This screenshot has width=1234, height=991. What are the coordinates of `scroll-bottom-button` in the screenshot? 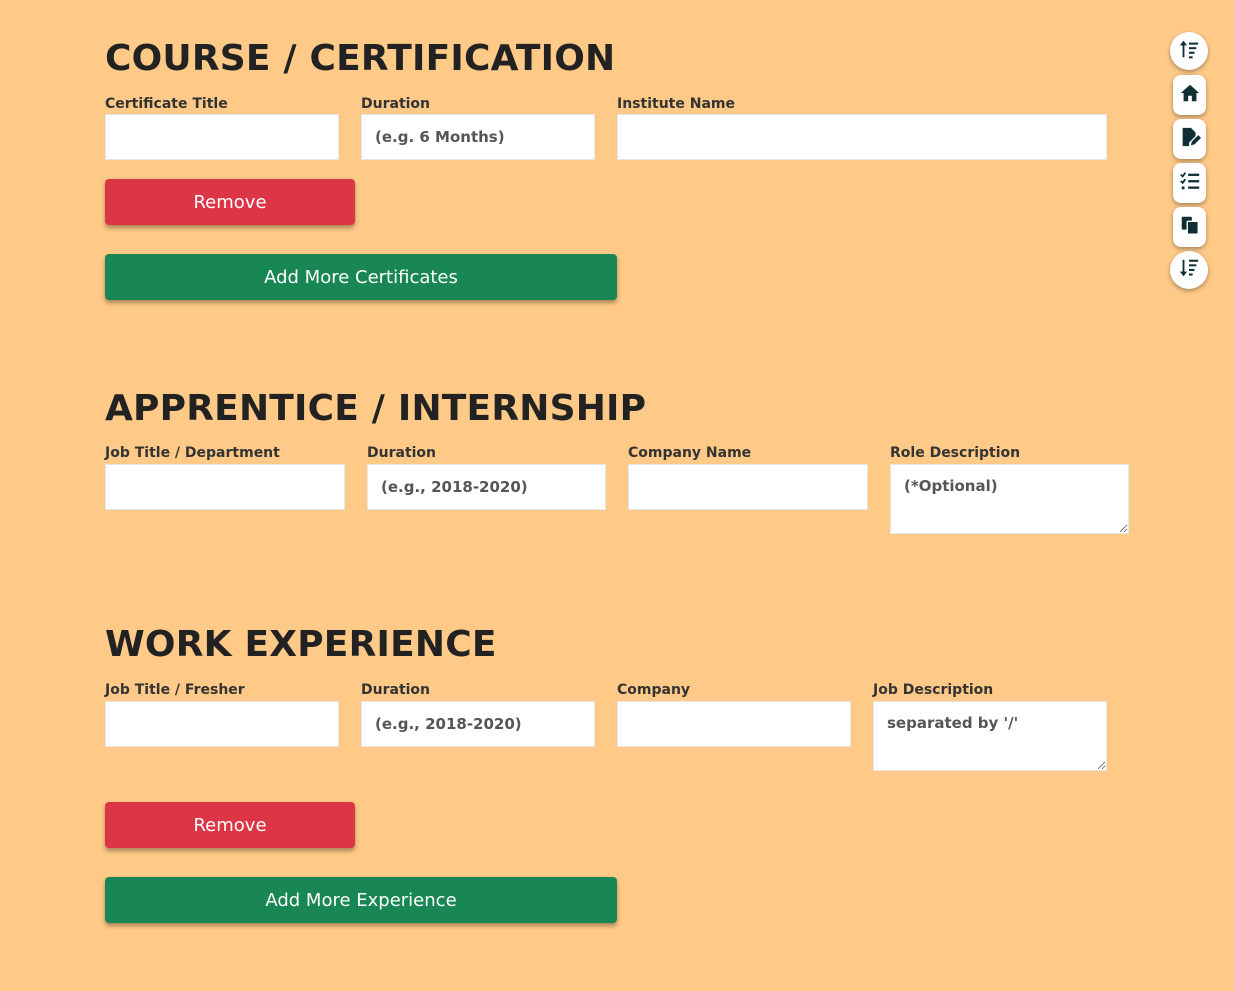 It's located at (1189, 270).